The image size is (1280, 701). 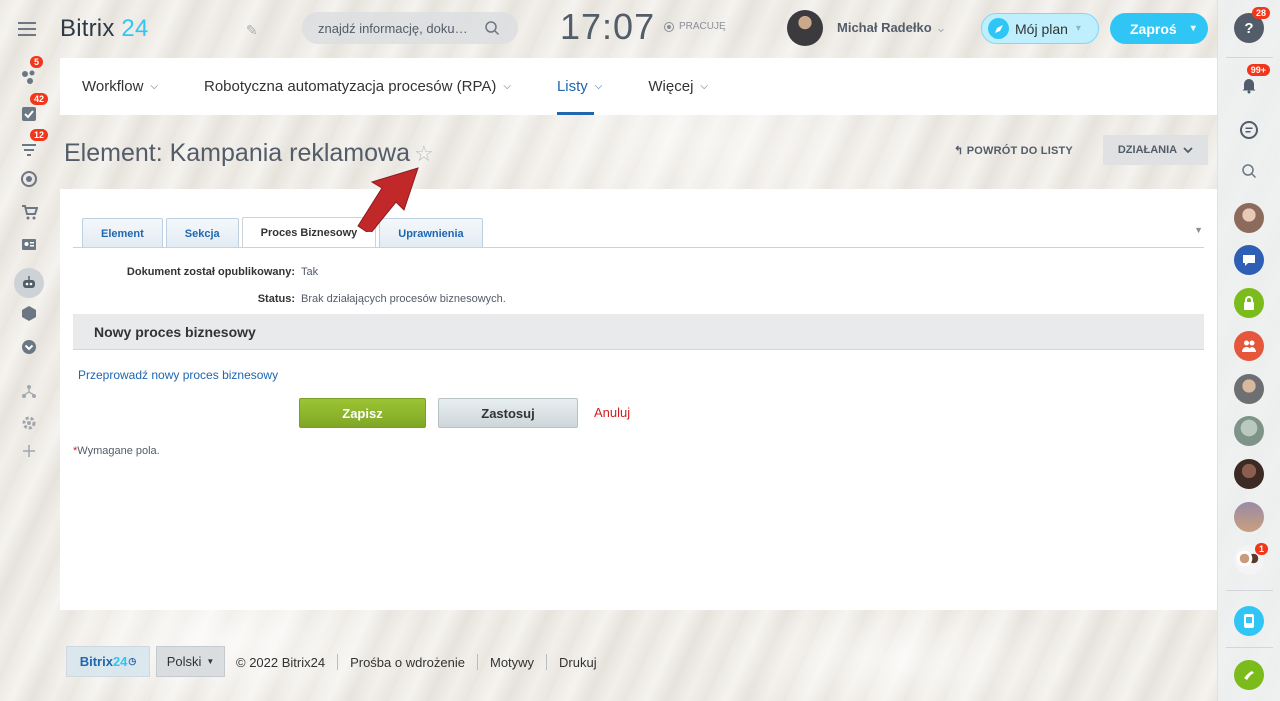 I want to click on back-link-label: POWRÓT DO LISTY, so click(x=1019, y=151).